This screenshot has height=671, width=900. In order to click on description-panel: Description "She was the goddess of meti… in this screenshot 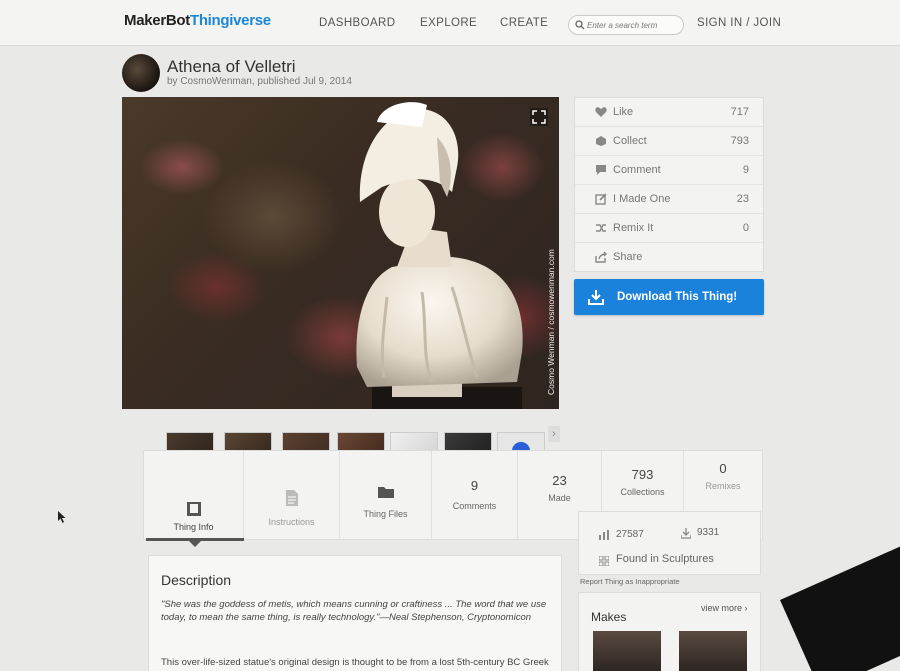, I will do `click(355, 613)`.